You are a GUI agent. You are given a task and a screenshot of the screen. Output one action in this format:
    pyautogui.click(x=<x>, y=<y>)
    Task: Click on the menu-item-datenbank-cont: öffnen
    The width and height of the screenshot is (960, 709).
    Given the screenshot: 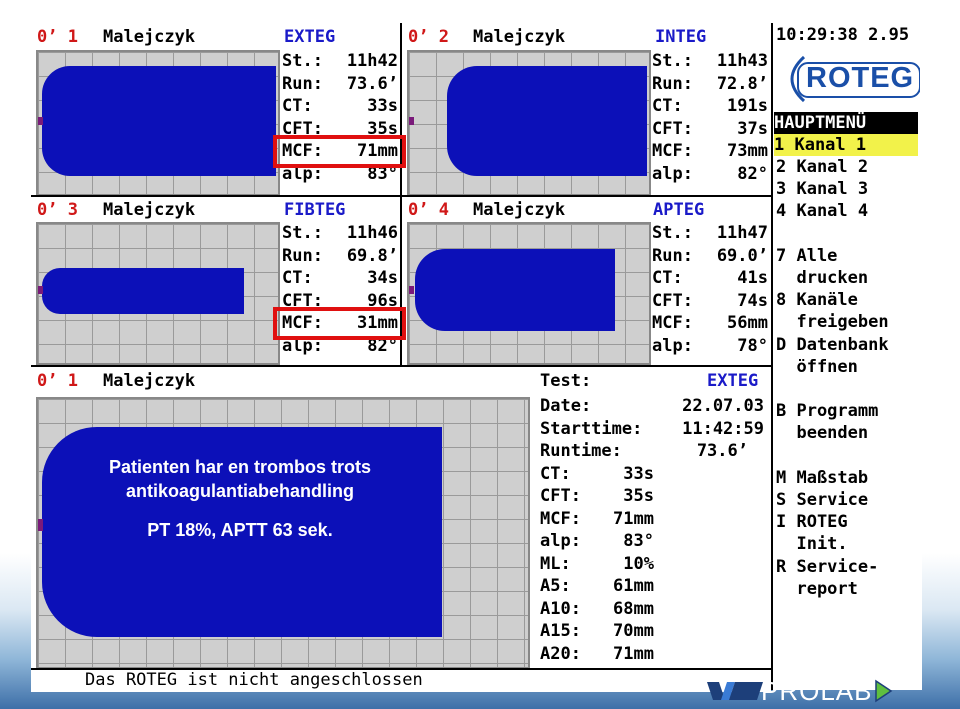 What is the action you would take?
    pyautogui.click(x=816, y=367)
    